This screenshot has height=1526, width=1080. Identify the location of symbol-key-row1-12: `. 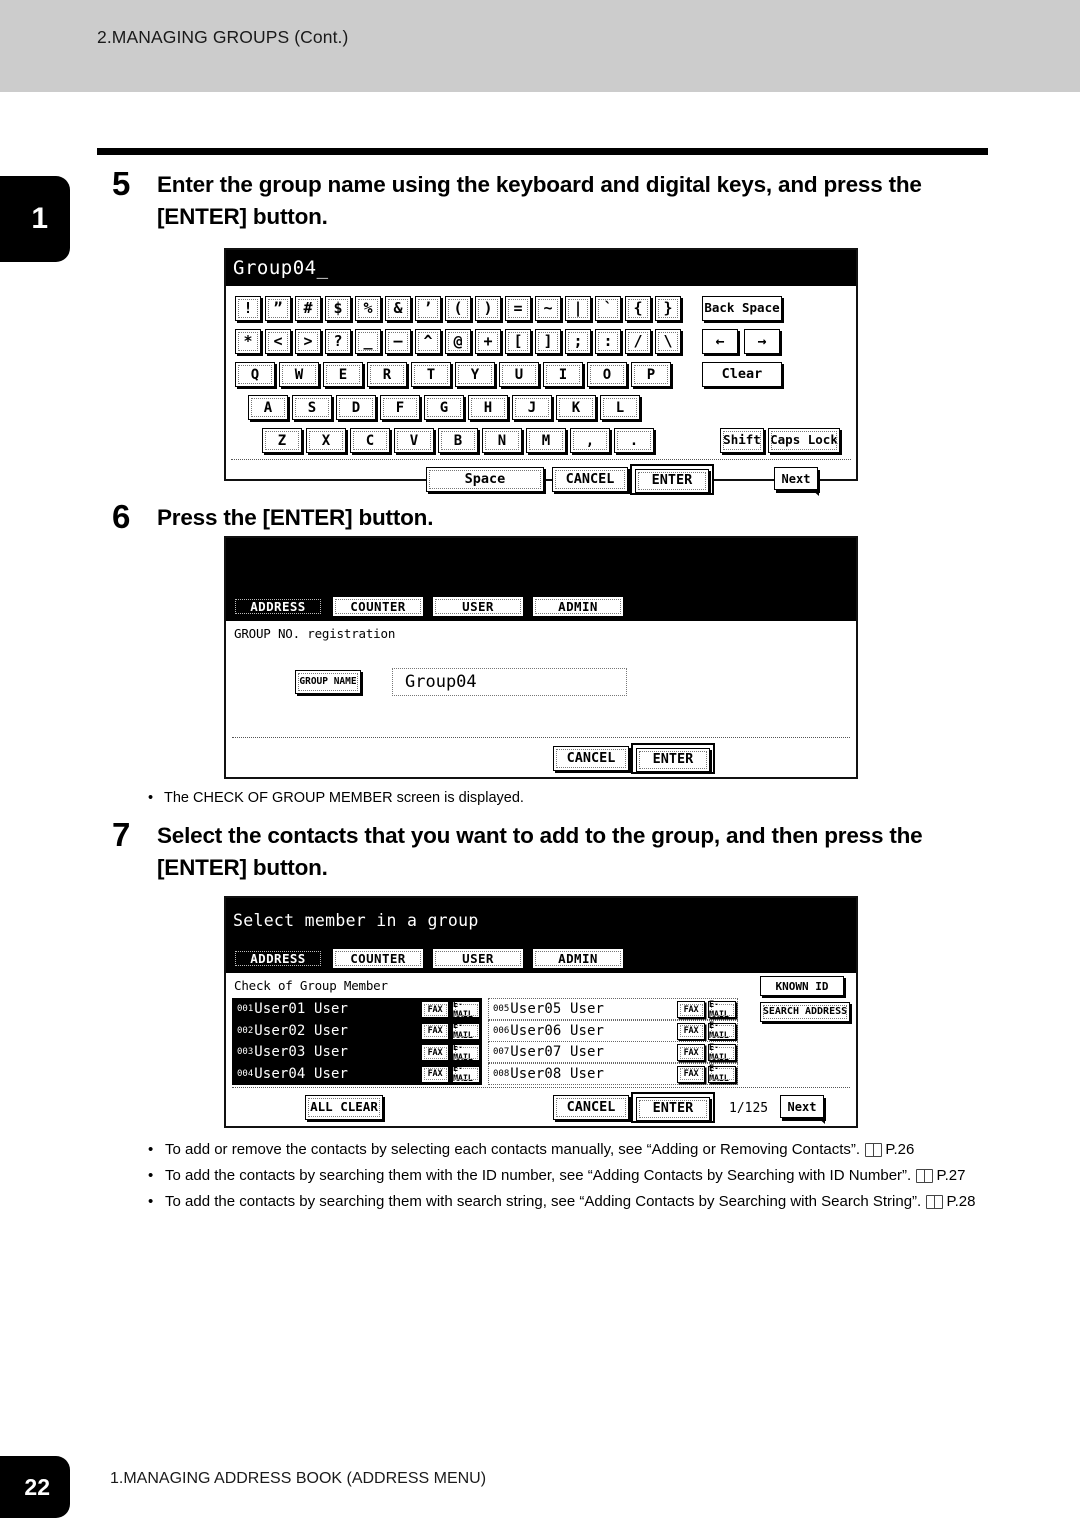
(608, 308).